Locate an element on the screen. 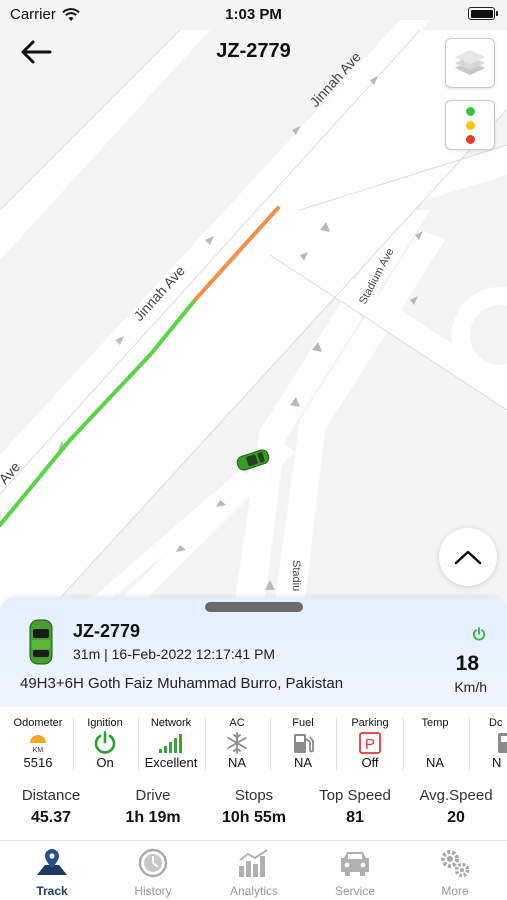  power-icon is located at coordinates (105, 742).